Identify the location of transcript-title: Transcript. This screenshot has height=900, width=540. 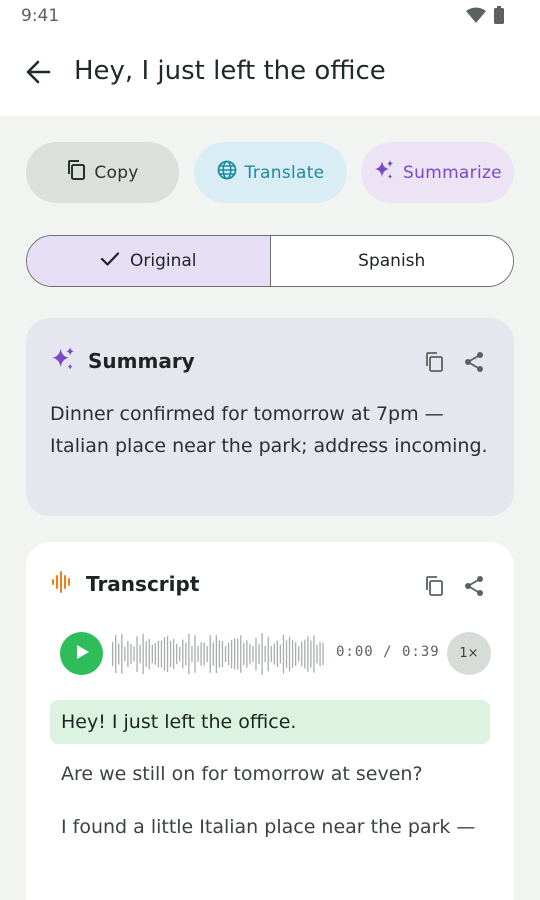
(143, 584).